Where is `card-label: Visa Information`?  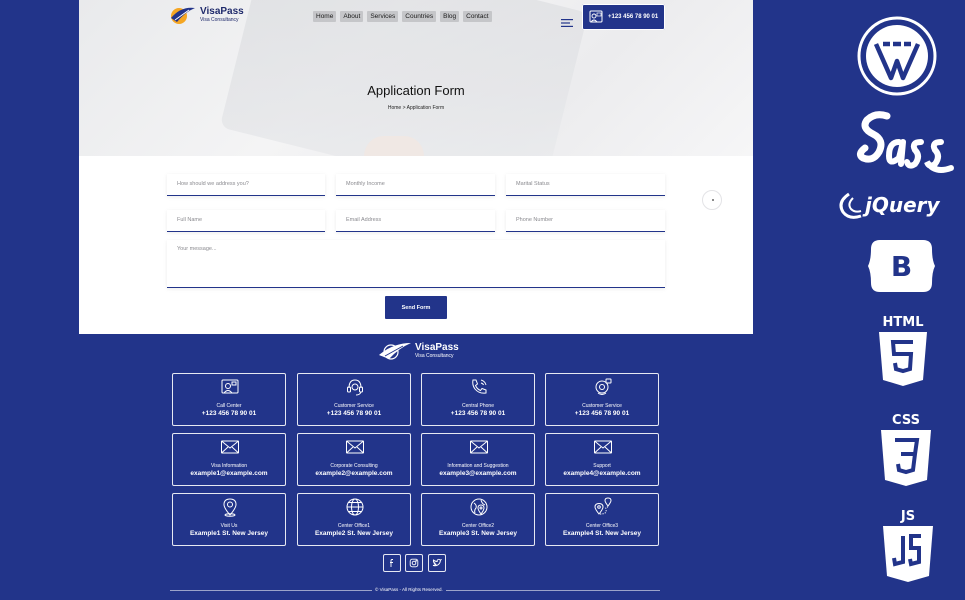 card-label: Visa Information is located at coordinates (229, 466).